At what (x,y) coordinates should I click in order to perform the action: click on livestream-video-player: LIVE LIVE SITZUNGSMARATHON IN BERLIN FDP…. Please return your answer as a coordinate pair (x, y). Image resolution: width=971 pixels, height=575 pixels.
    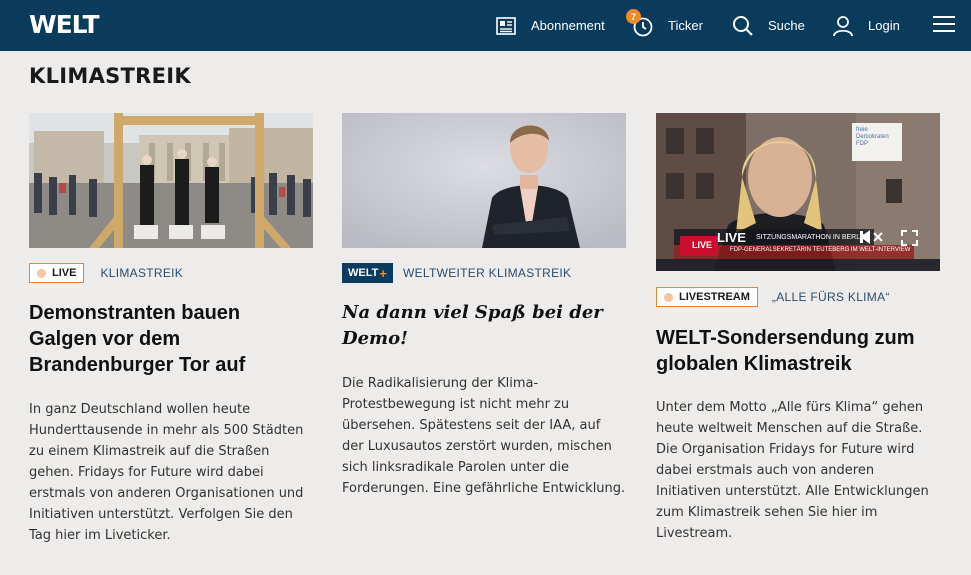
    Looking at the image, I should click on (798, 192).